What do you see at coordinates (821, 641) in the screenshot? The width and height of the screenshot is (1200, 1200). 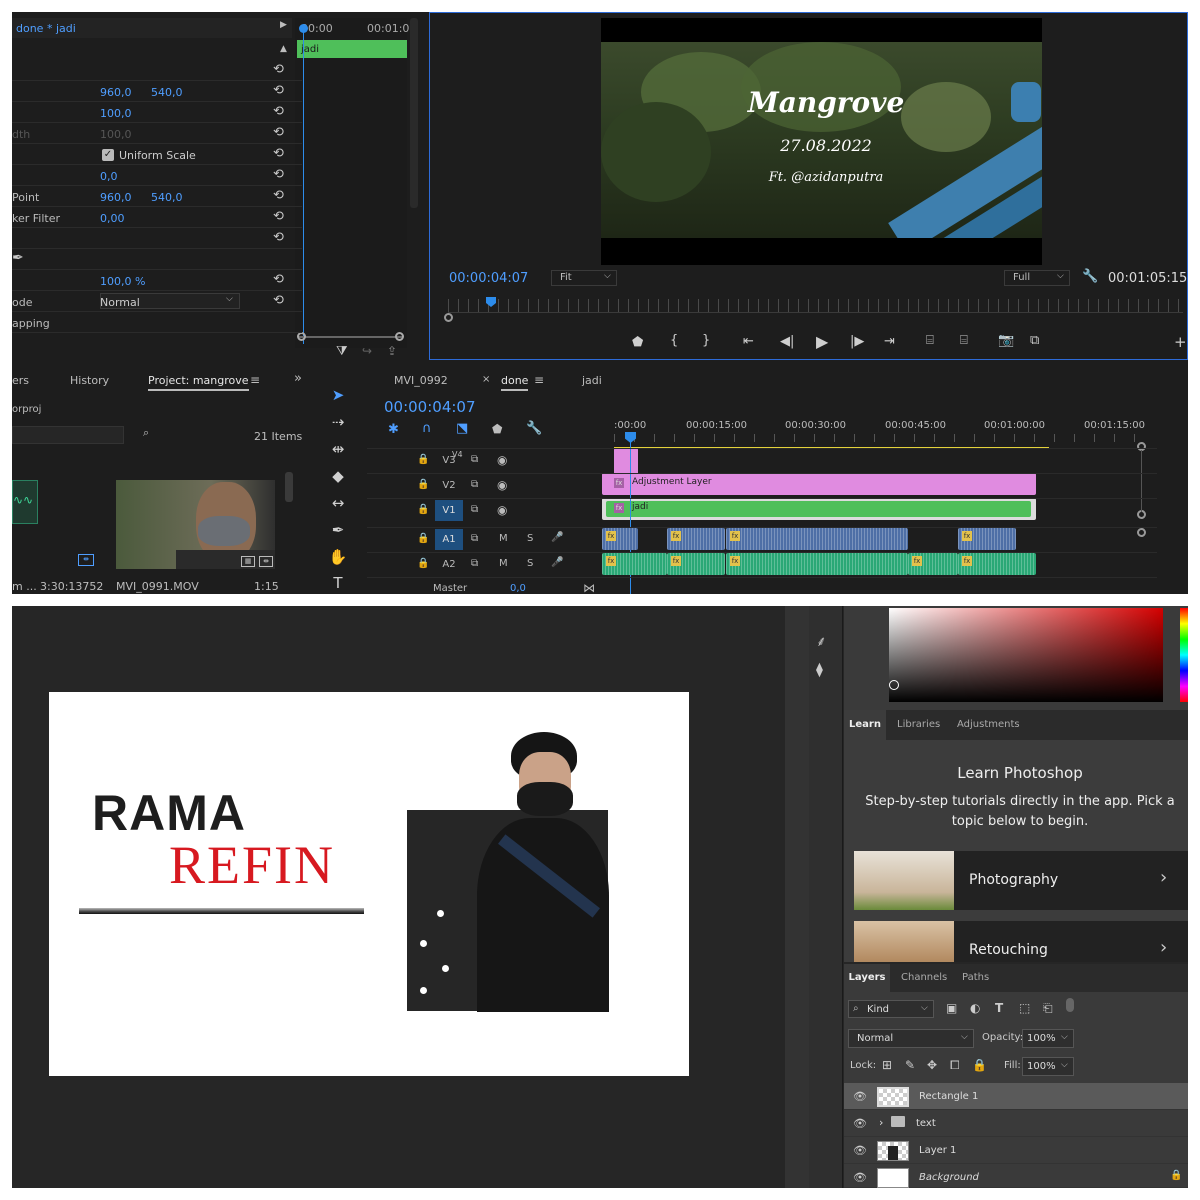 I see `brush-settings-icon: ⸙` at bounding box center [821, 641].